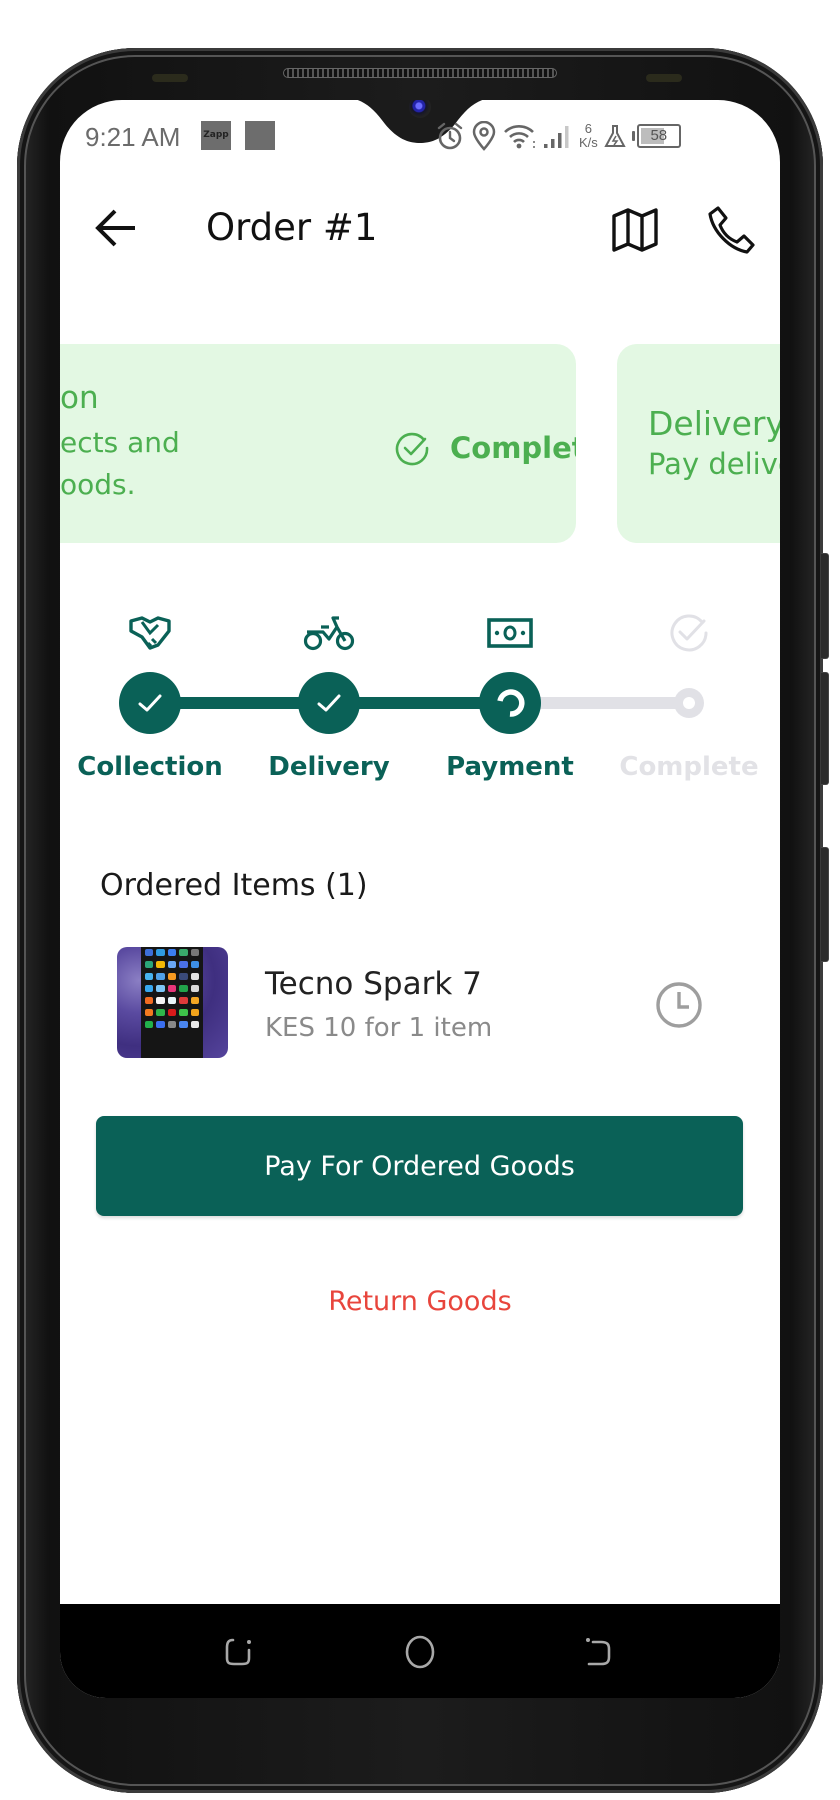 This screenshot has height=1800, width=840. Describe the element at coordinates (292, 227) in the screenshot. I see `page-title: Order #1` at that location.